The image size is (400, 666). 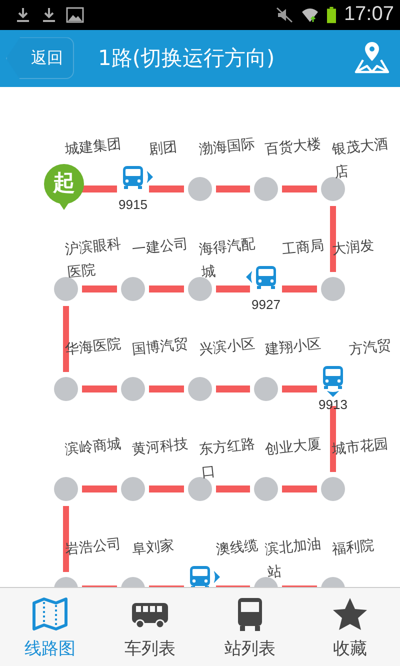 What do you see at coordinates (309, 14) in the screenshot?
I see `wifi-icon` at bounding box center [309, 14].